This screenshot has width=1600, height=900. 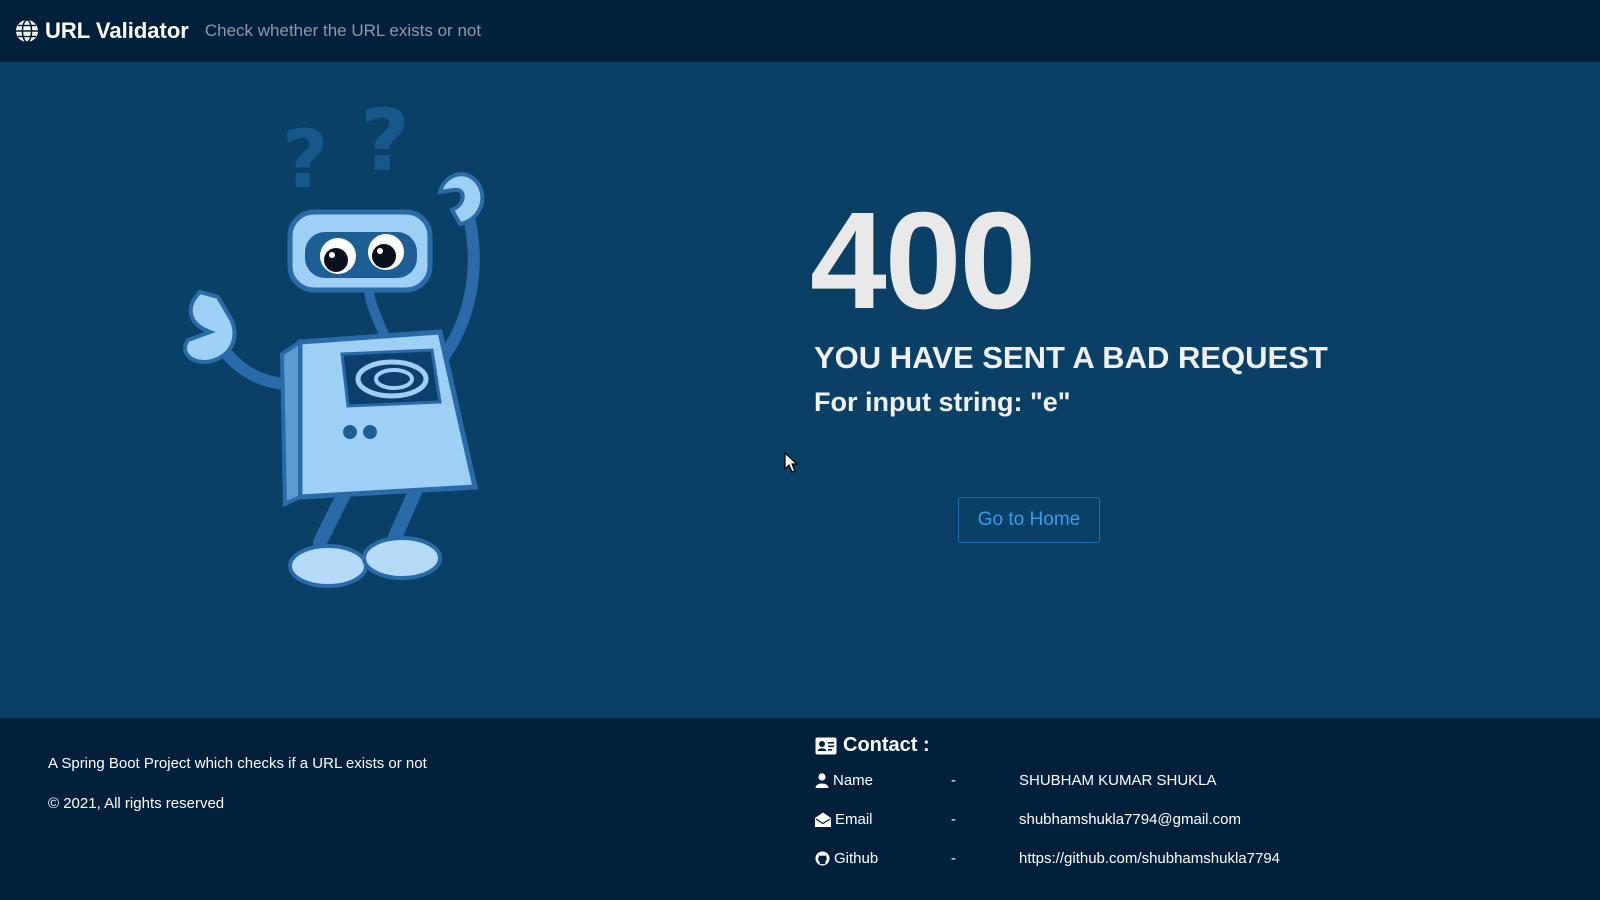 I want to click on error-detail: For input string: "e", so click(x=942, y=402).